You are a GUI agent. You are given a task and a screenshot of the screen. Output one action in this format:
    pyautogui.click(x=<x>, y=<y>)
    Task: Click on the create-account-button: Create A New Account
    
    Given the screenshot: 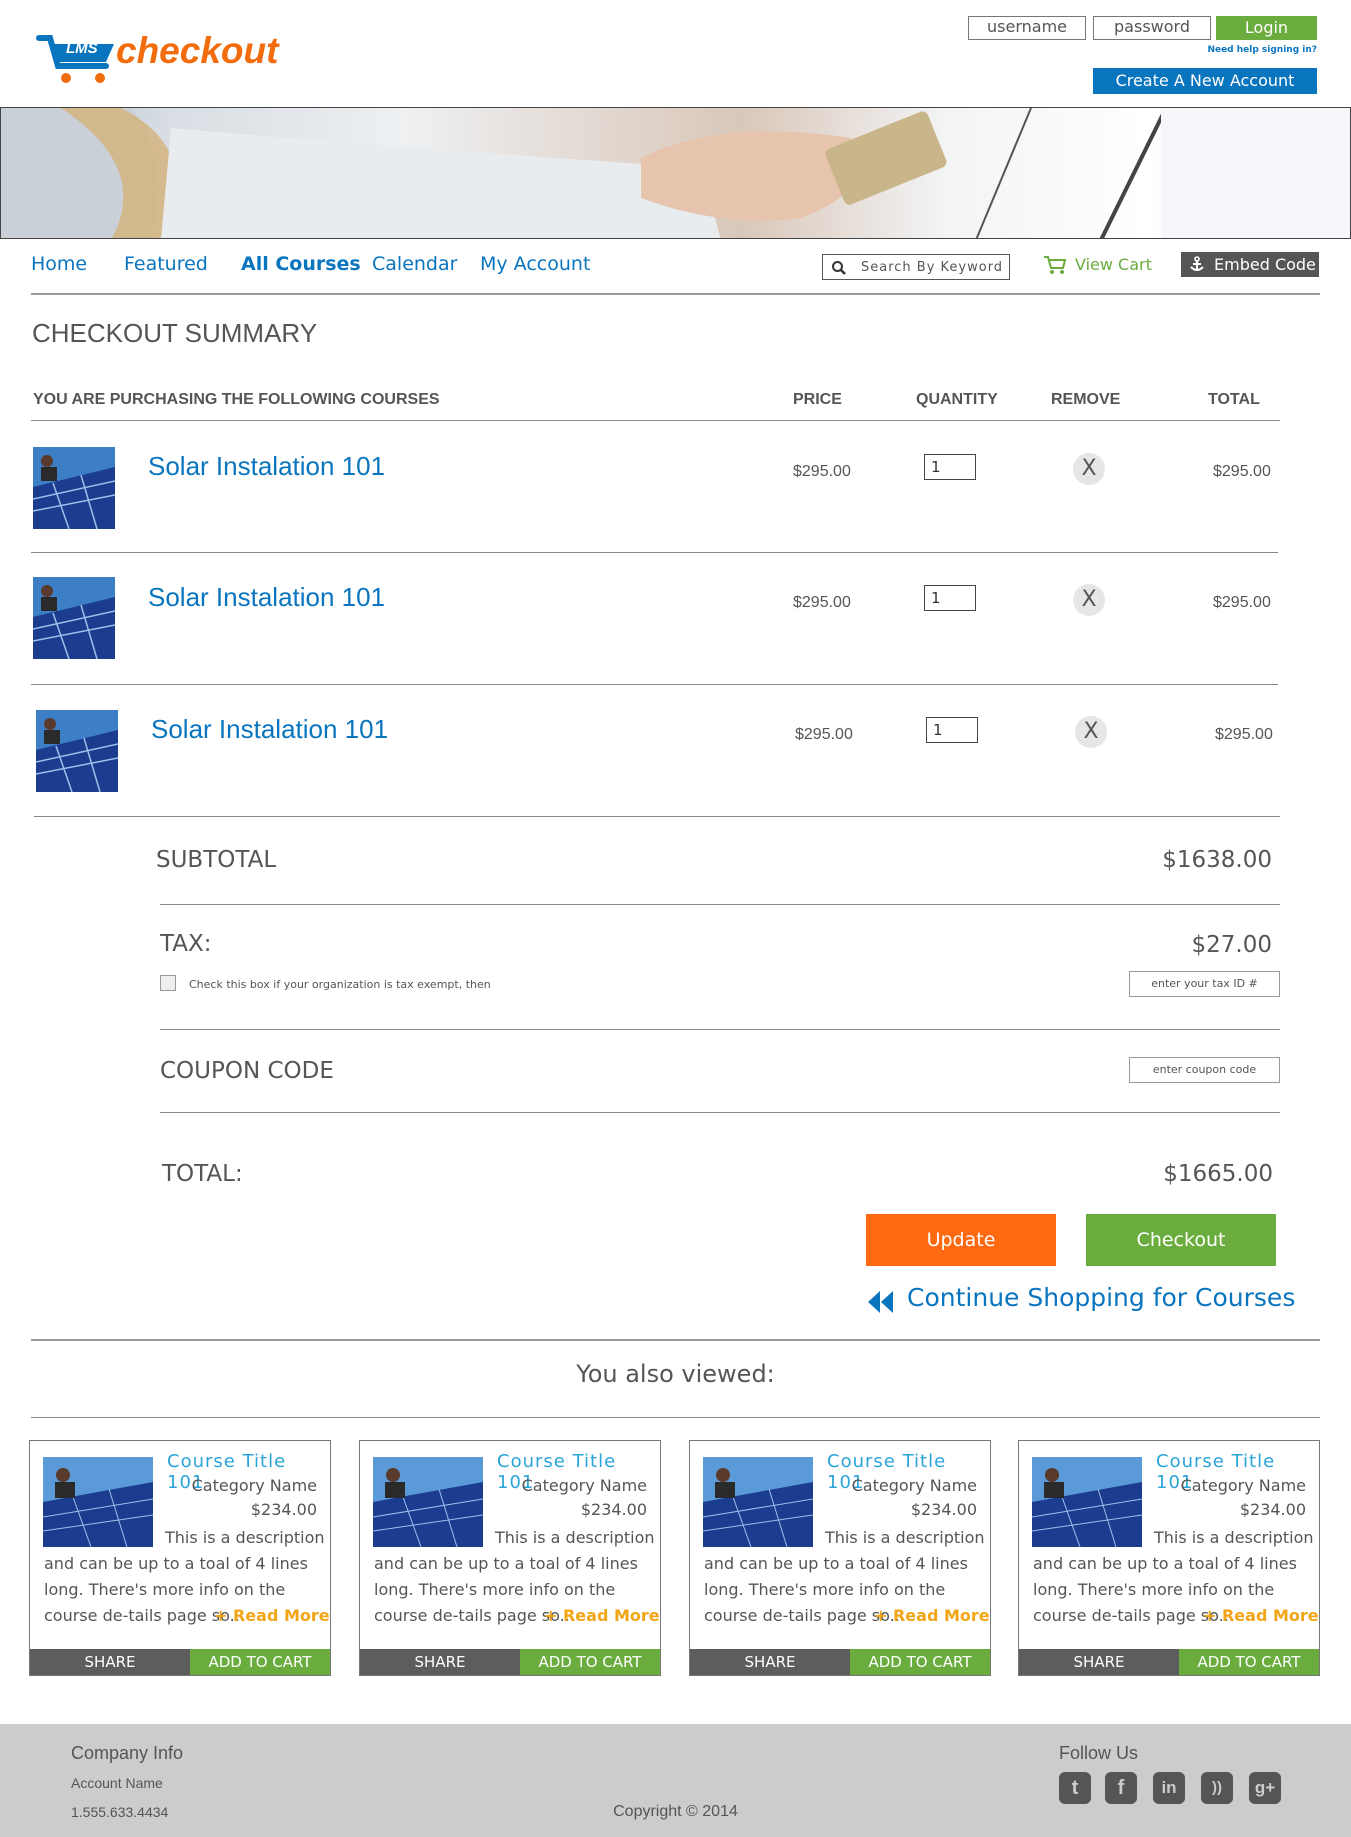 What is the action you would take?
    pyautogui.click(x=1205, y=81)
    